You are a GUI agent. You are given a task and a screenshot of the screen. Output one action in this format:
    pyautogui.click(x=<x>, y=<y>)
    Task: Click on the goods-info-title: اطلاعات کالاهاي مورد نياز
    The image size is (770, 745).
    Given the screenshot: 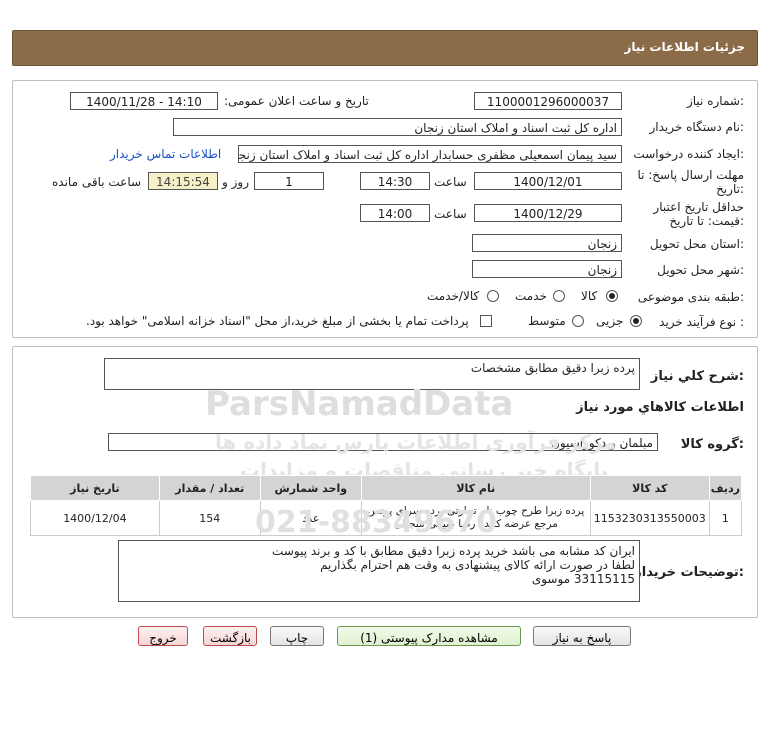 What is the action you would take?
    pyautogui.click(x=660, y=407)
    